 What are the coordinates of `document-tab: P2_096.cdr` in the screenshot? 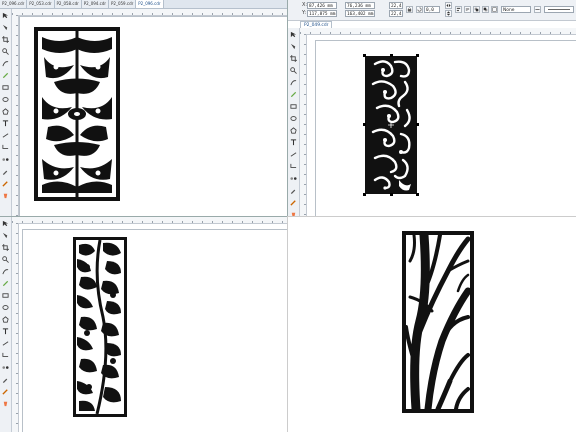 It's located at (14, 4).